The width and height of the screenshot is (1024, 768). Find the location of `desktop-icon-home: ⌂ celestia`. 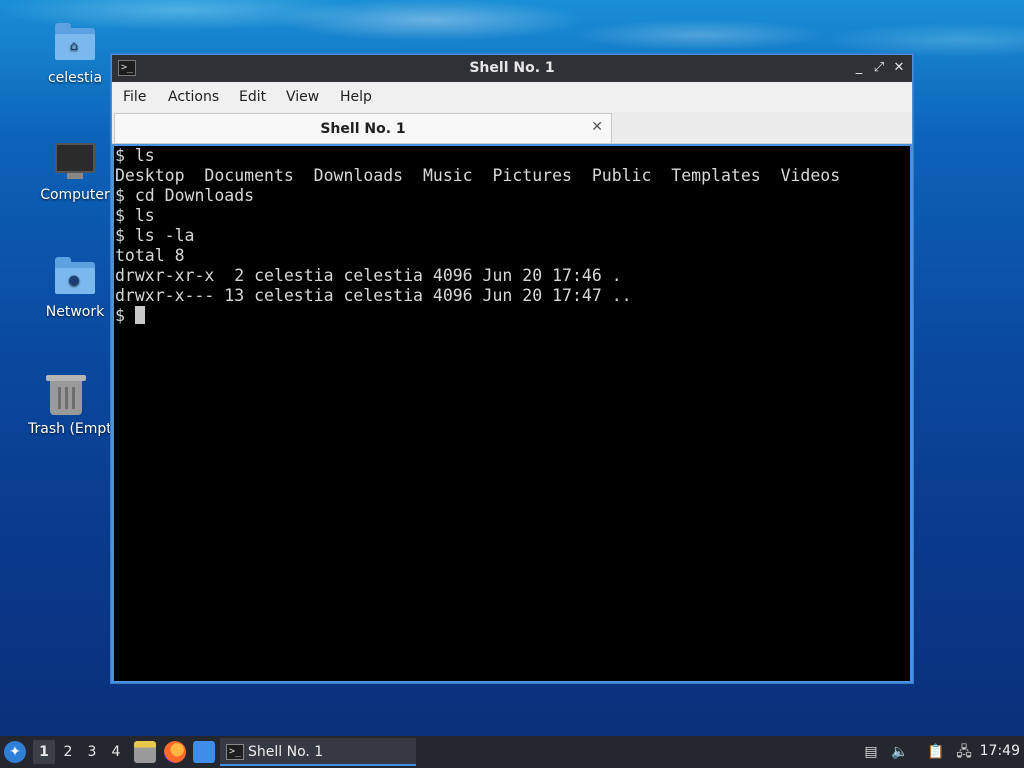

desktop-icon-home: ⌂ celestia is located at coordinates (75, 54).